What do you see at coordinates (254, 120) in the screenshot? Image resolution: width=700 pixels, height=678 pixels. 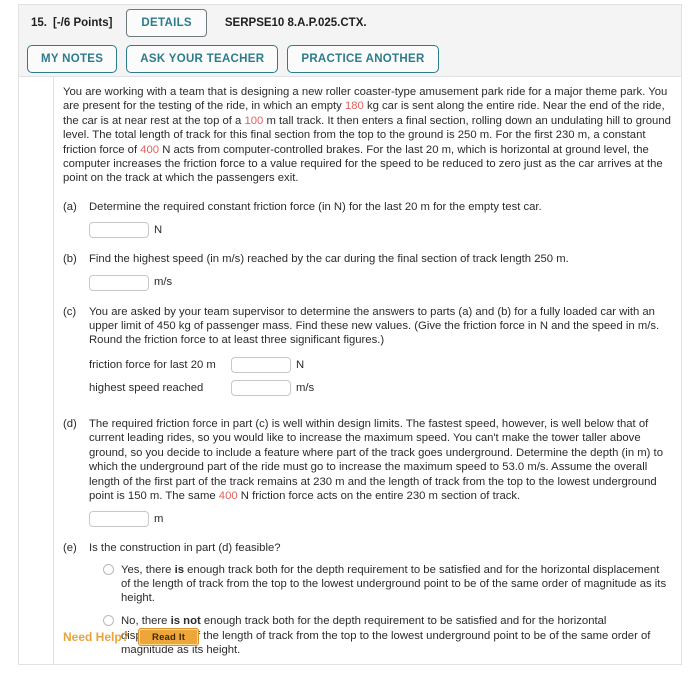 I see `intro-value-height: 100` at bounding box center [254, 120].